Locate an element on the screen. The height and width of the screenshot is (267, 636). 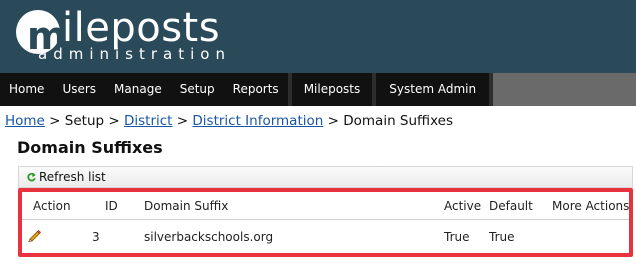
nav-item-manage: Manage is located at coordinates (138, 89).